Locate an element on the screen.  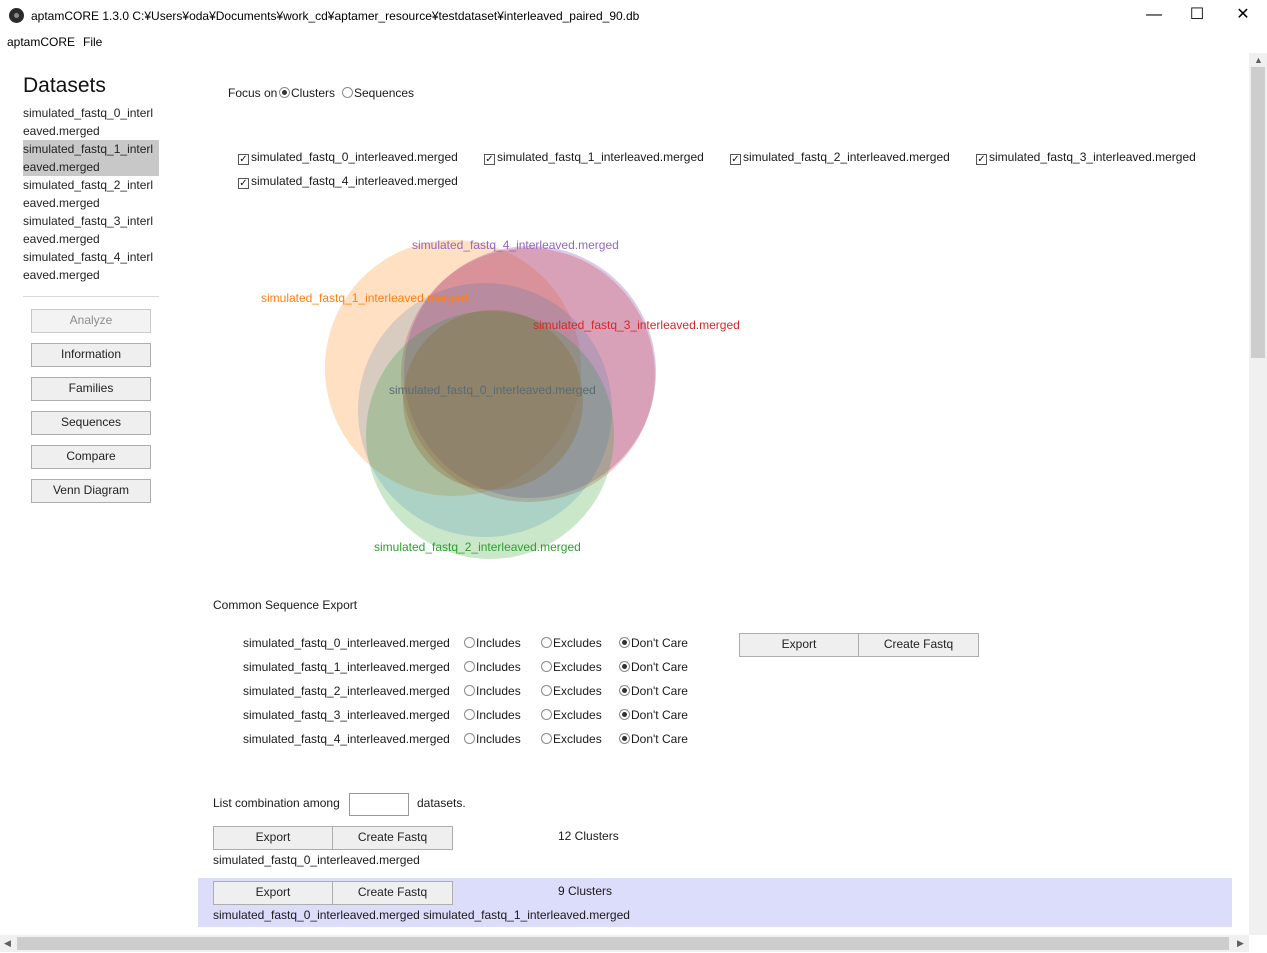
venn-label-3: simulated_fastq_3_interleaved.merged is located at coordinates (636, 325).